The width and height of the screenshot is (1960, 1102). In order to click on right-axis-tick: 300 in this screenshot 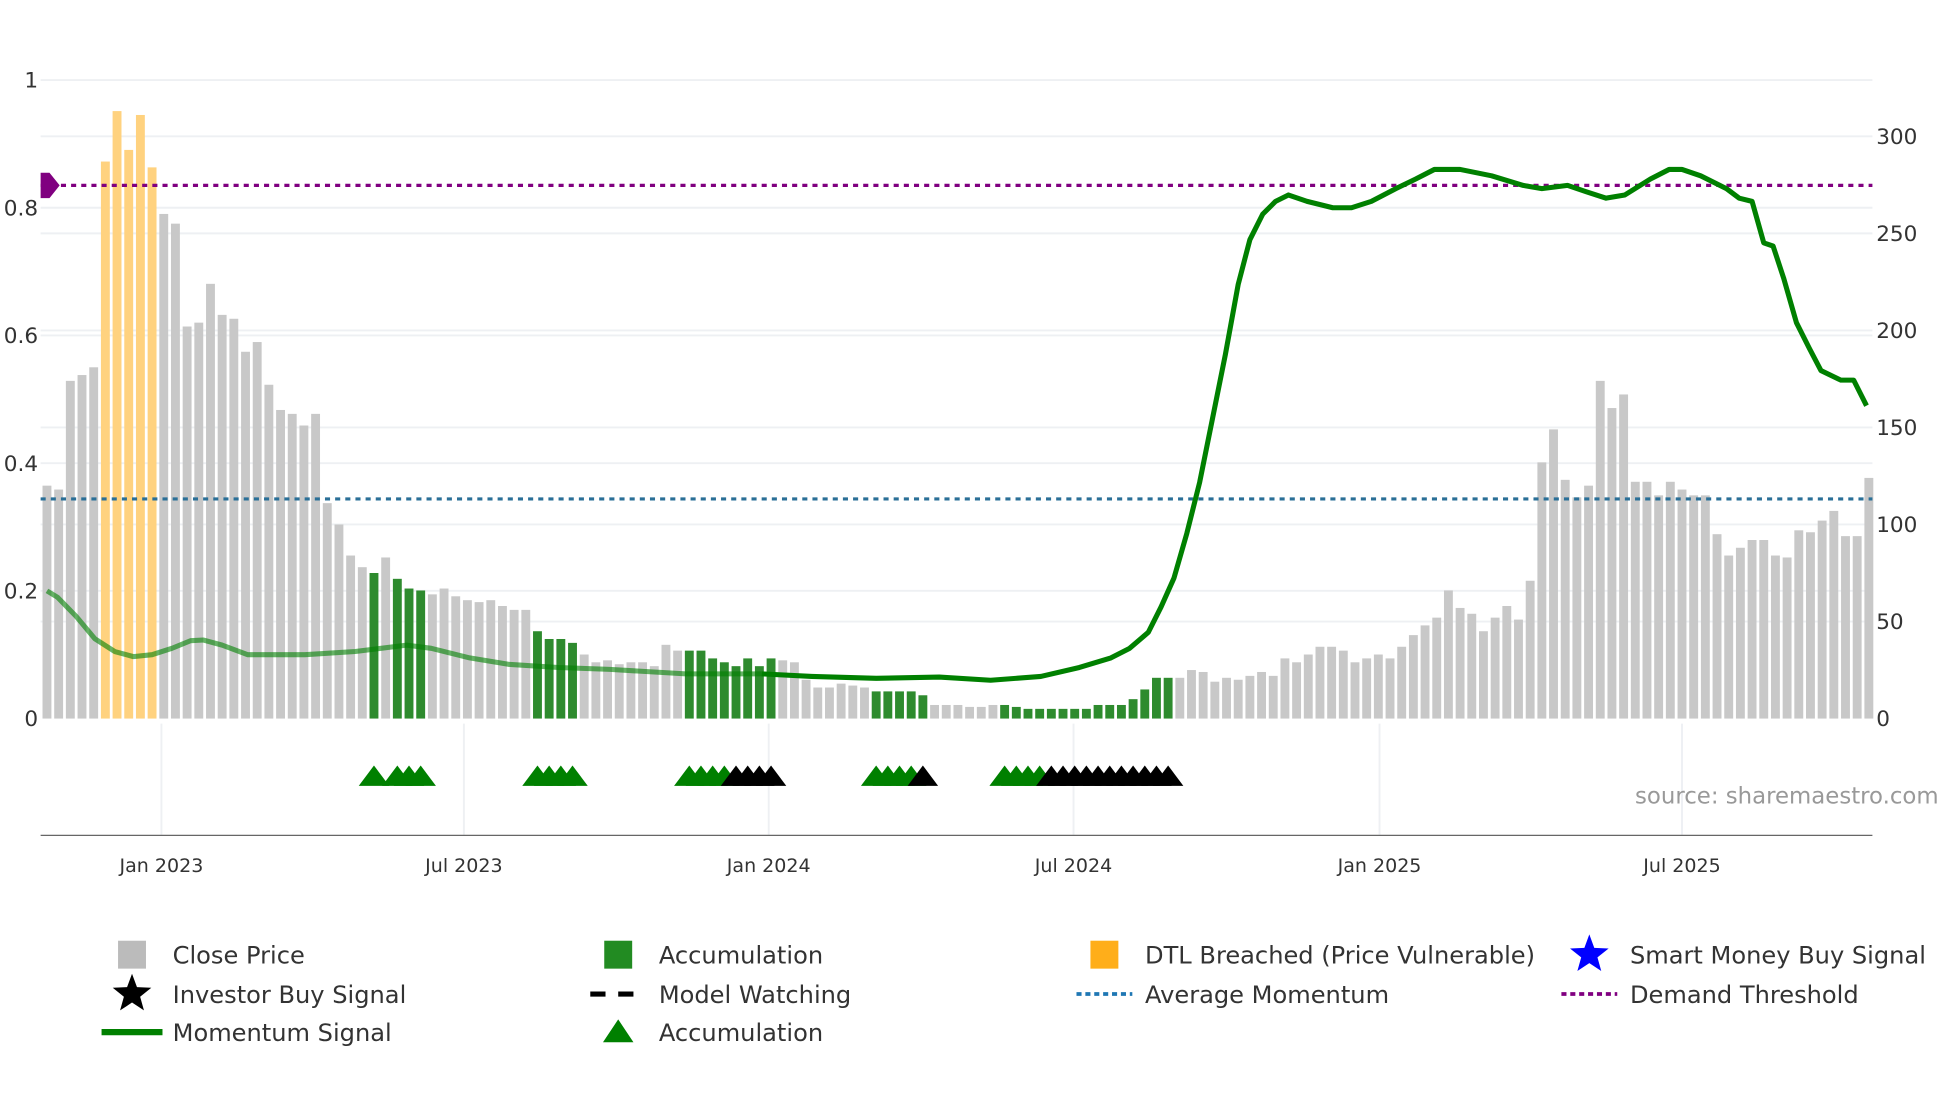, I will do `click(1896, 137)`.